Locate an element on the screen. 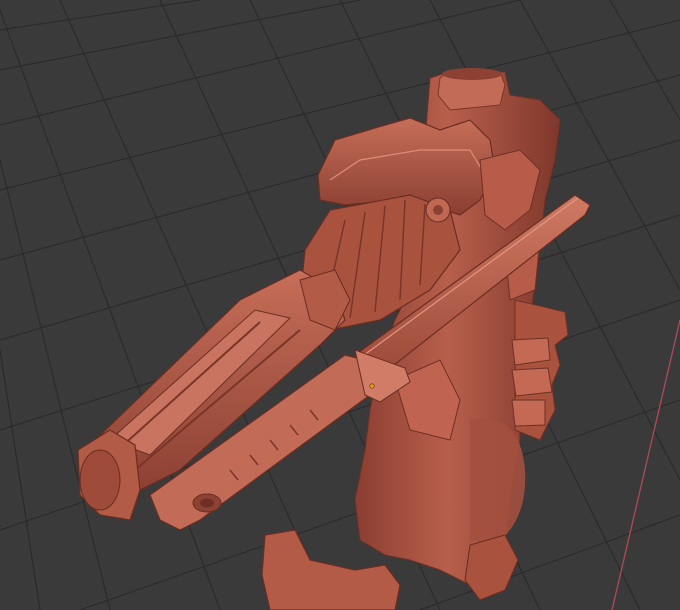  waist-armor-right is located at coordinates (491, 567).